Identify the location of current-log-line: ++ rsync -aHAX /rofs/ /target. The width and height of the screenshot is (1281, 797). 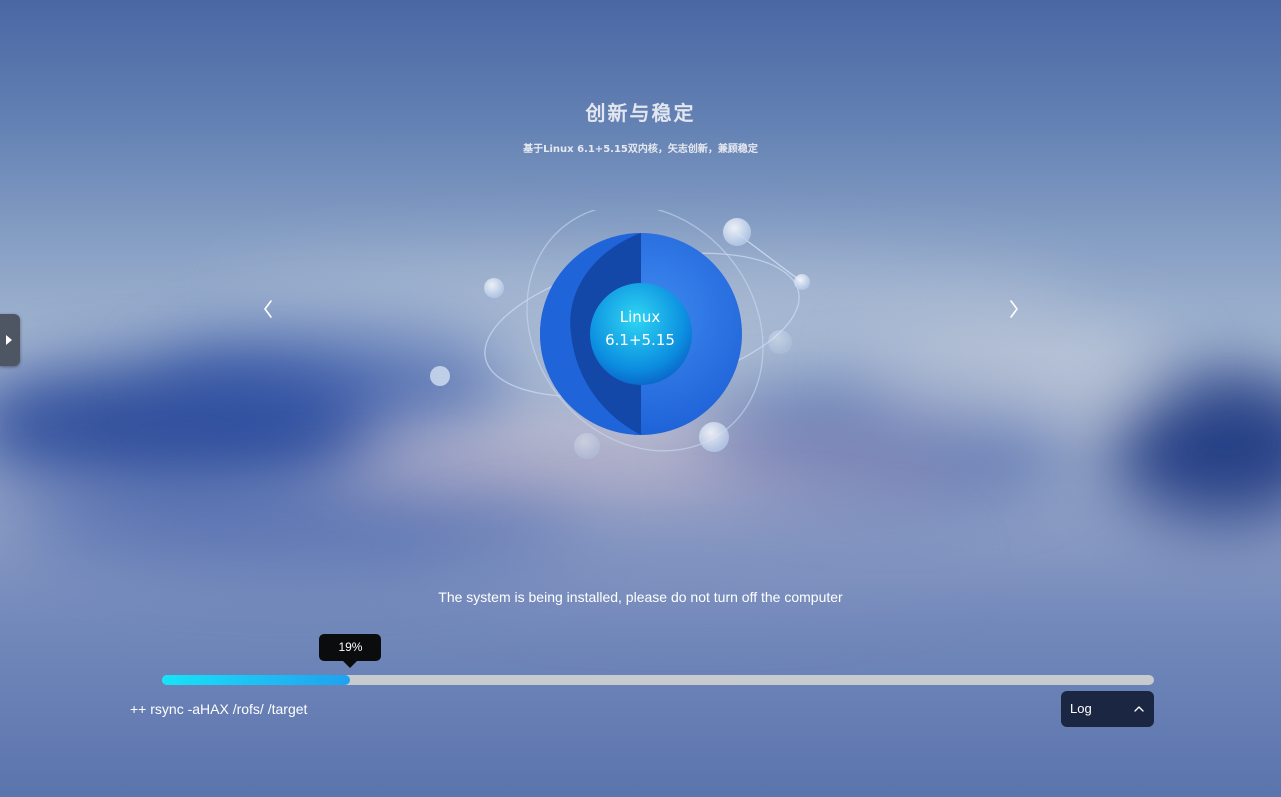
(219, 709).